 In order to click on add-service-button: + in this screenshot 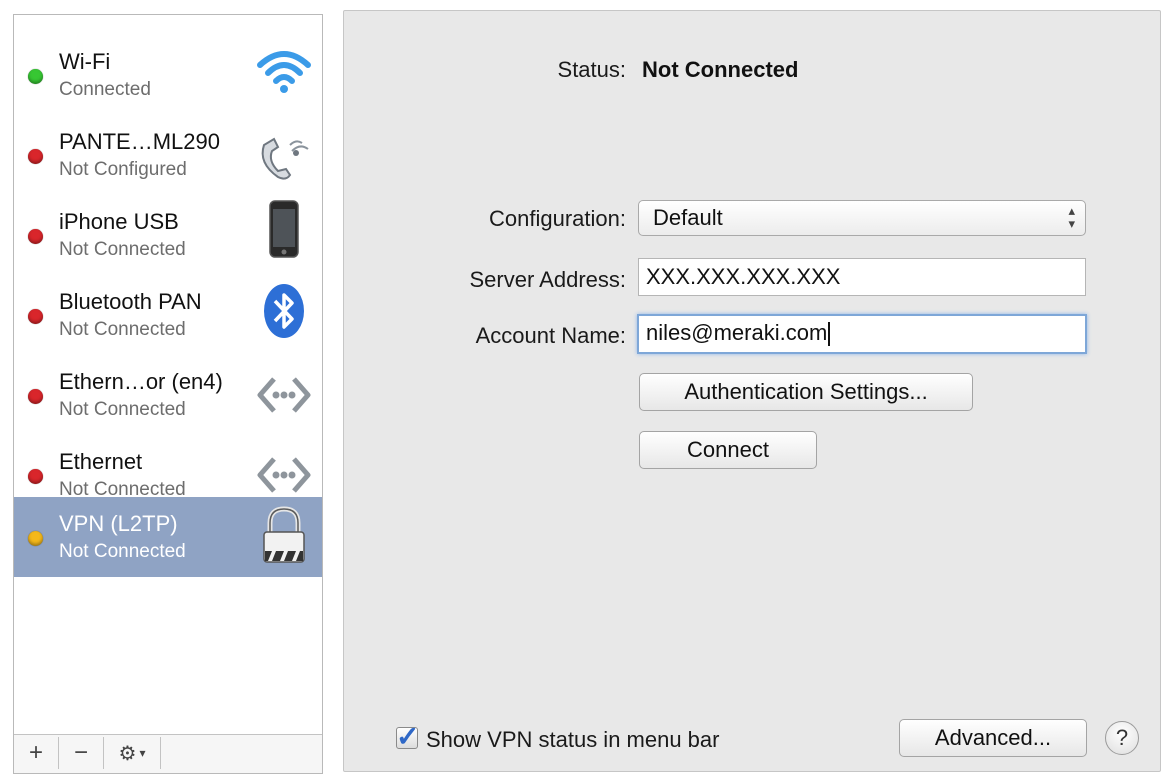, I will do `click(36, 753)`.